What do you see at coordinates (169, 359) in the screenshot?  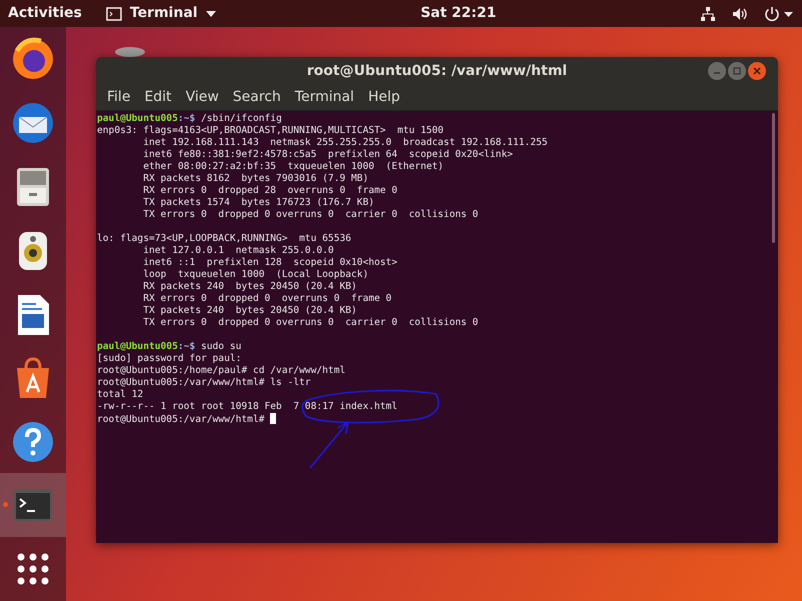 I see `terminal-line: [sudo] password for paul:` at bounding box center [169, 359].